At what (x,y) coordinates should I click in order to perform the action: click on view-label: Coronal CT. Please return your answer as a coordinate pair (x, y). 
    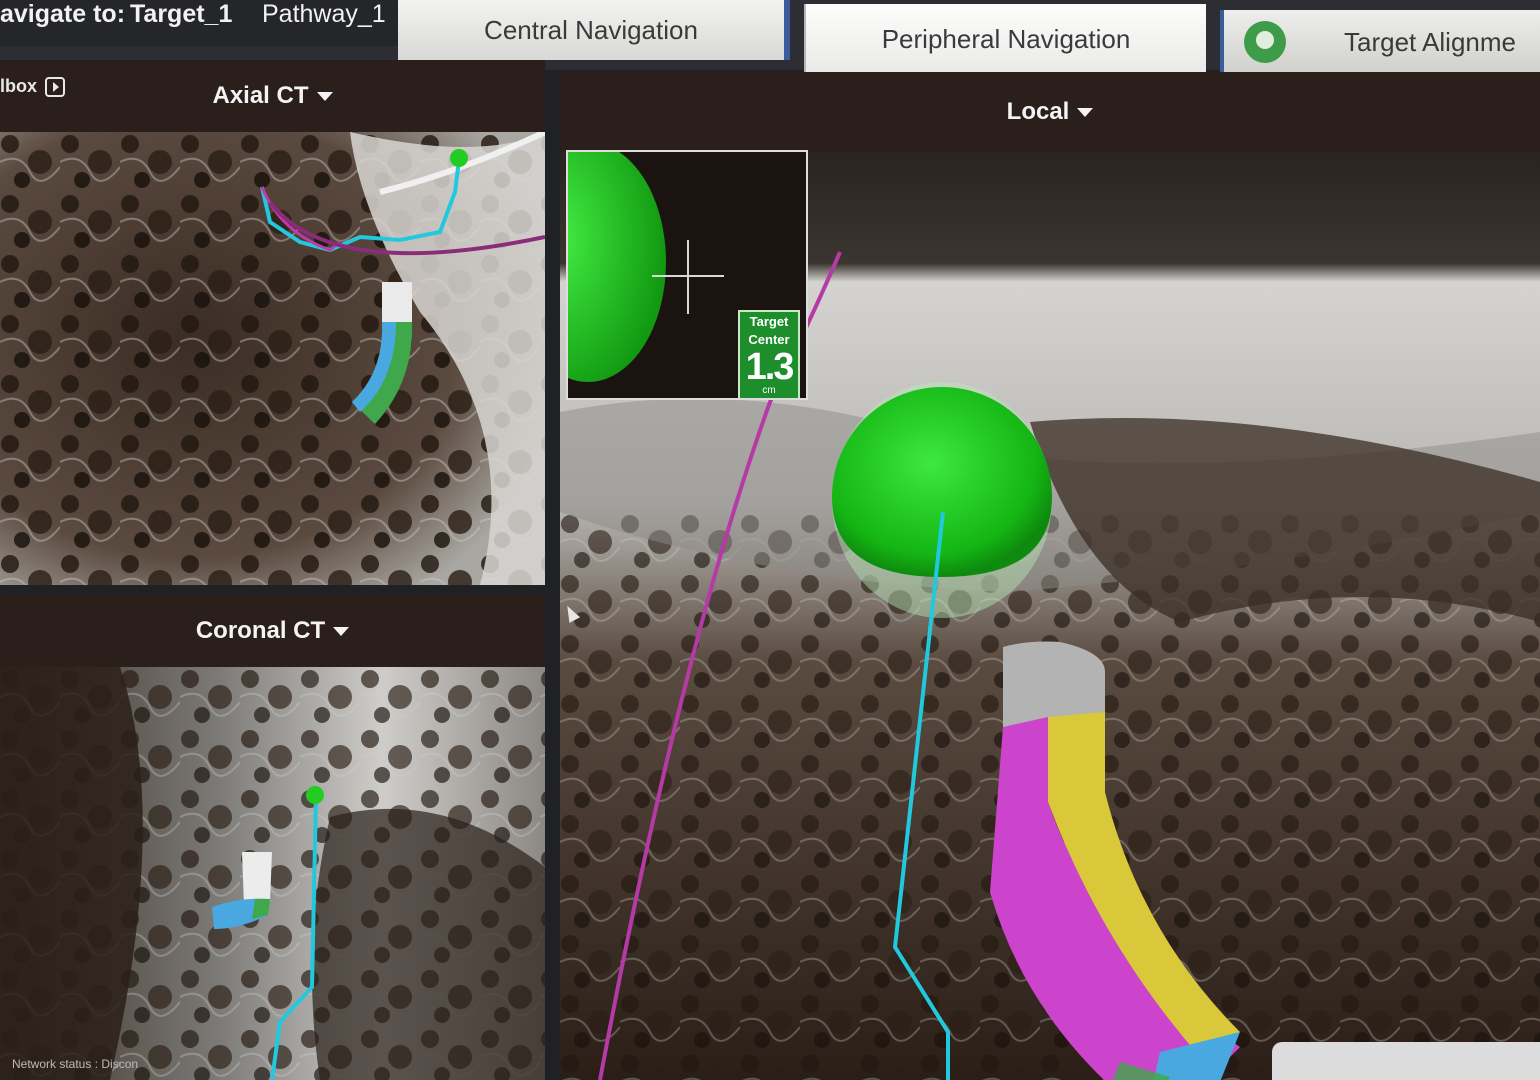
    Looking at the image, I should click on (260, 630).